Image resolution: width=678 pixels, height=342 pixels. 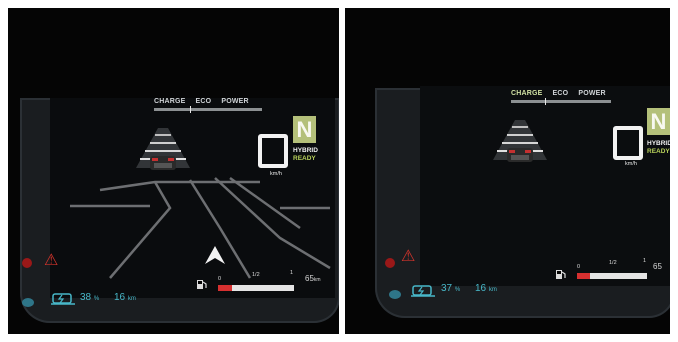 I want to click on adas-view, so click(x=520, y=141).